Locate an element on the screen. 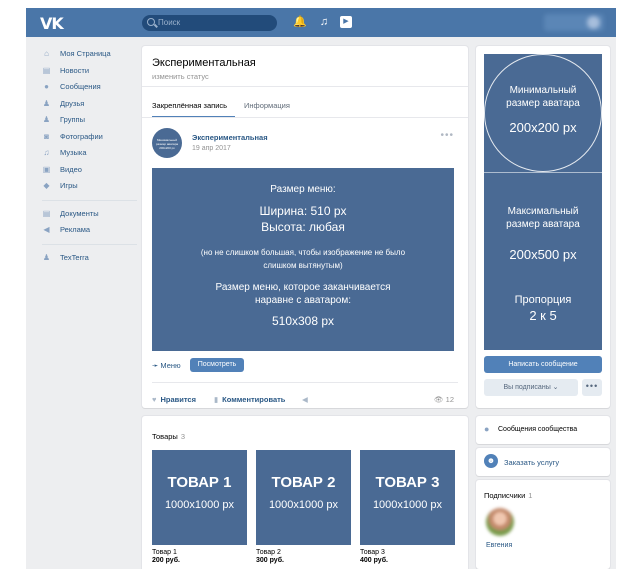 Image resolution: width=636 pixels, height=569 pixels. views-count: 👁 12 is located at coordinates (444, 399).